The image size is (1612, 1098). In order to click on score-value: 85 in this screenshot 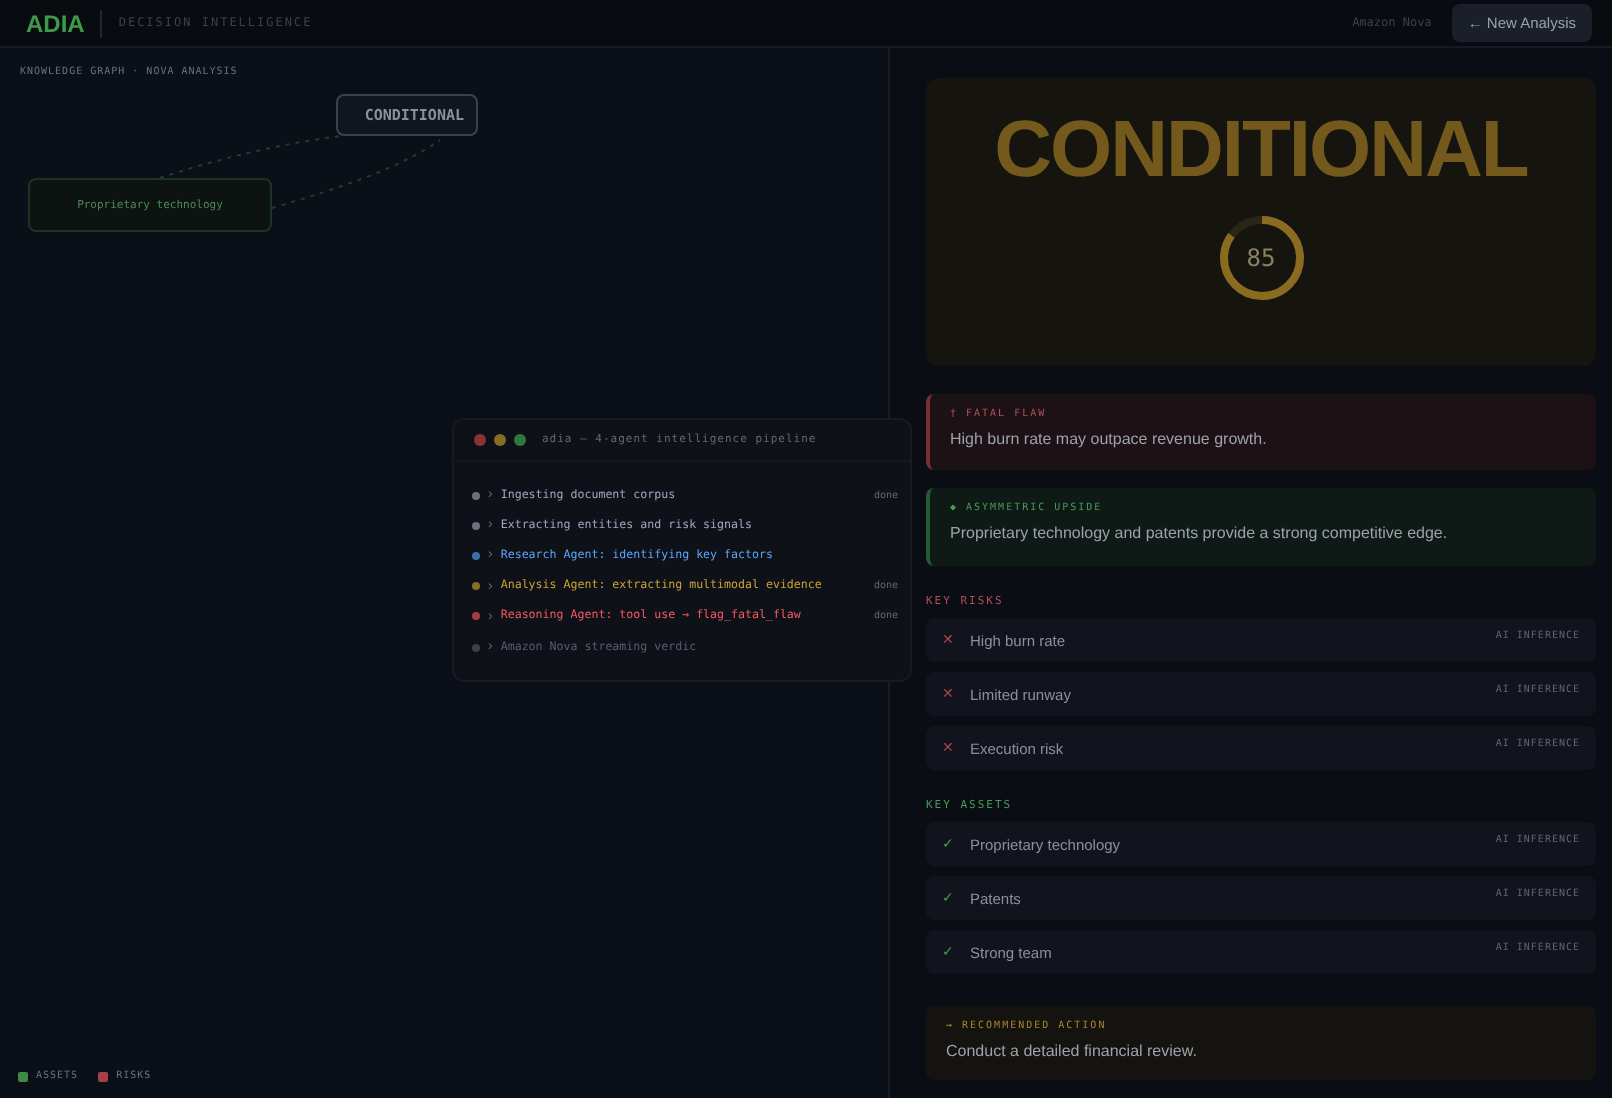, I will do `click(1261, 258)`.